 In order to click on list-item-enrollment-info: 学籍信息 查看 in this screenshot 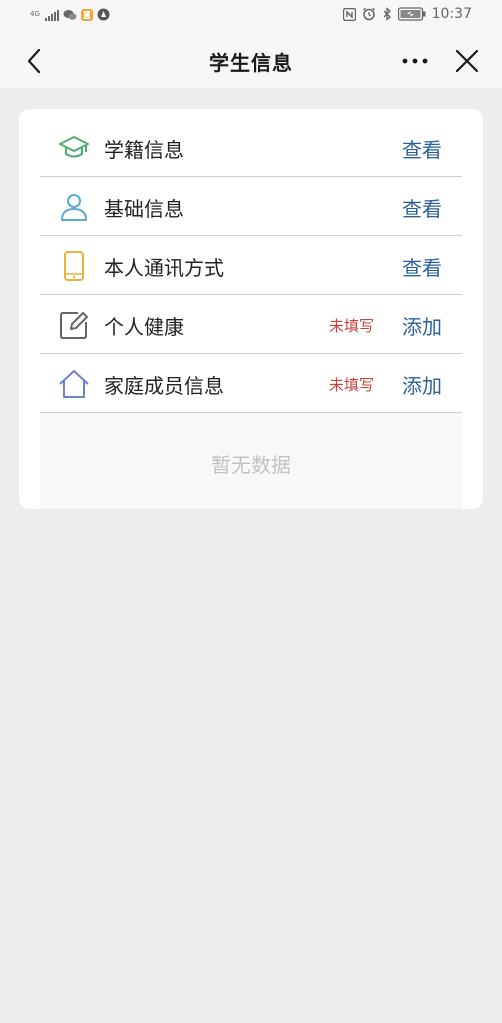, I will do `click(251, 147)`.